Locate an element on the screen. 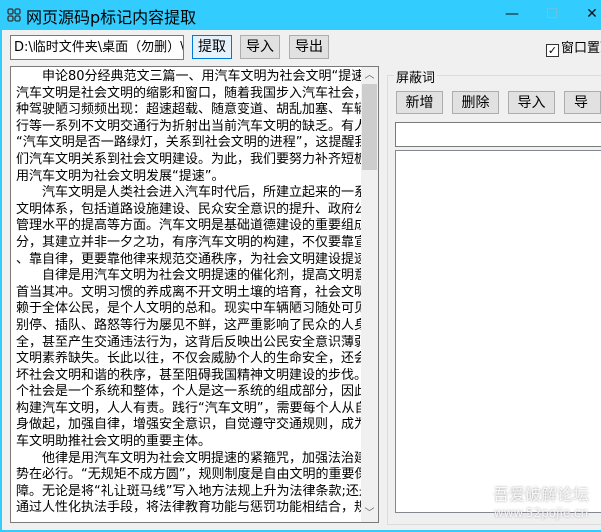 This screenshot has height=532, width=601. text-line: 汽车文明是人类社会进入汽车时代后，所建立起来的一系列 is located at coordinates (191, 193).